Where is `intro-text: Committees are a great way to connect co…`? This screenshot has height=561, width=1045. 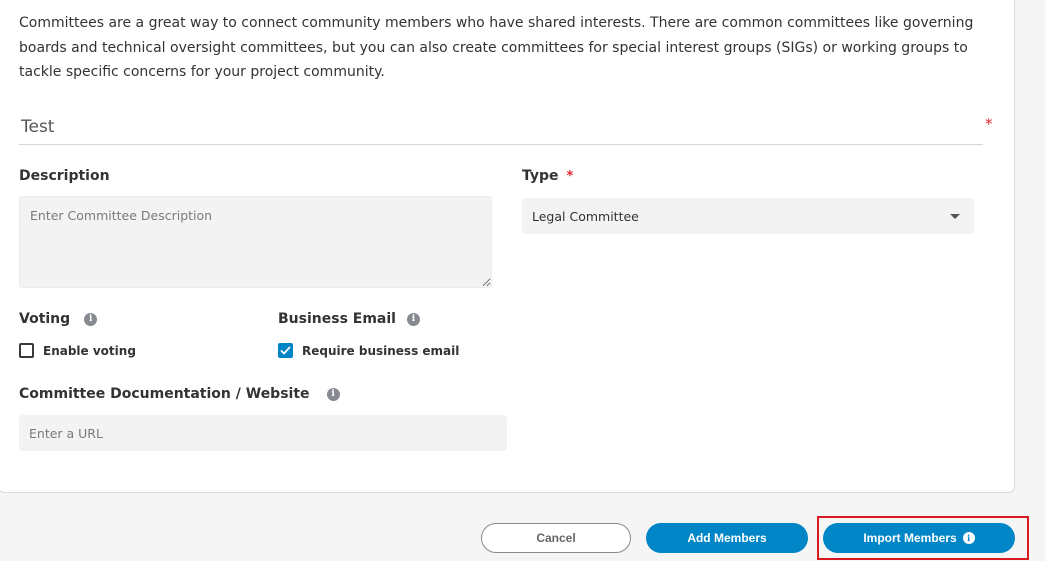
intro-text: Committees are a great way to connect co… is located at coordinates (496, 47).